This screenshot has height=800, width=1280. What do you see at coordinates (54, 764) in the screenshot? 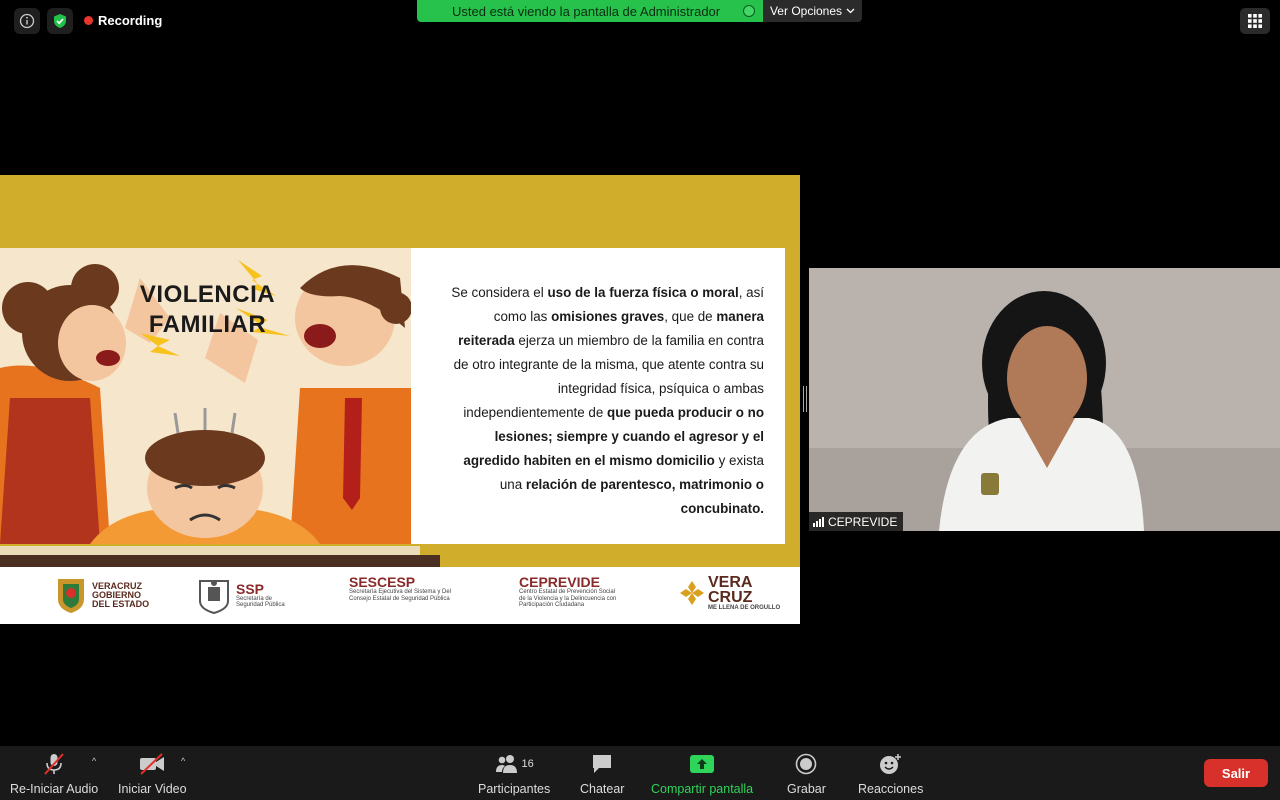
I see `microphone-muted-icon` at bounding box center [54, 764].